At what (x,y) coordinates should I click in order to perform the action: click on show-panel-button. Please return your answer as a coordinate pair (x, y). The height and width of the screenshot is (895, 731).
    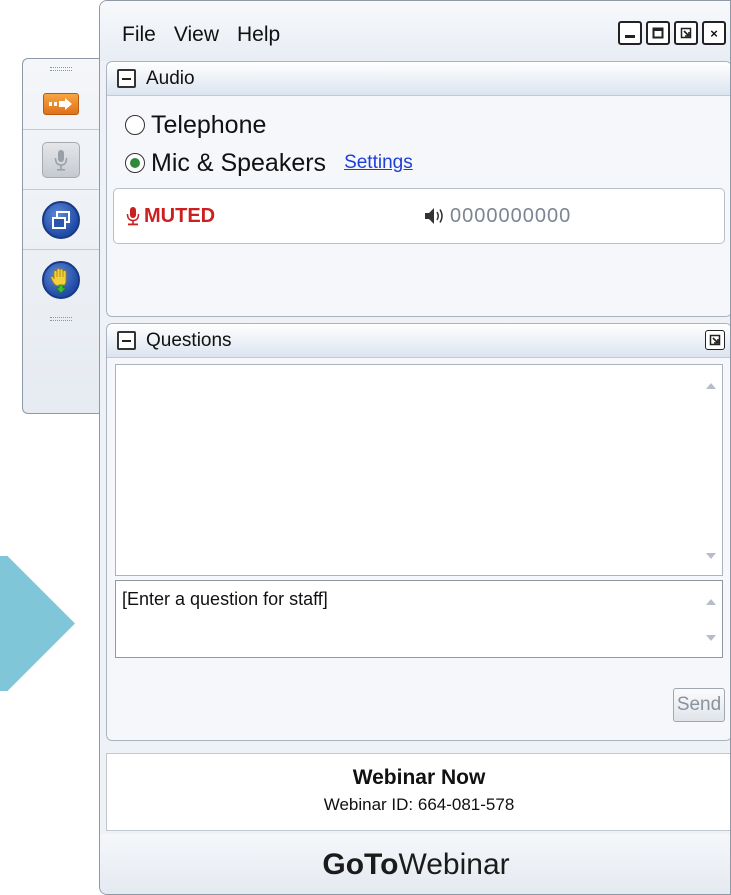
    Looking at the image, I should click on (61, 104).